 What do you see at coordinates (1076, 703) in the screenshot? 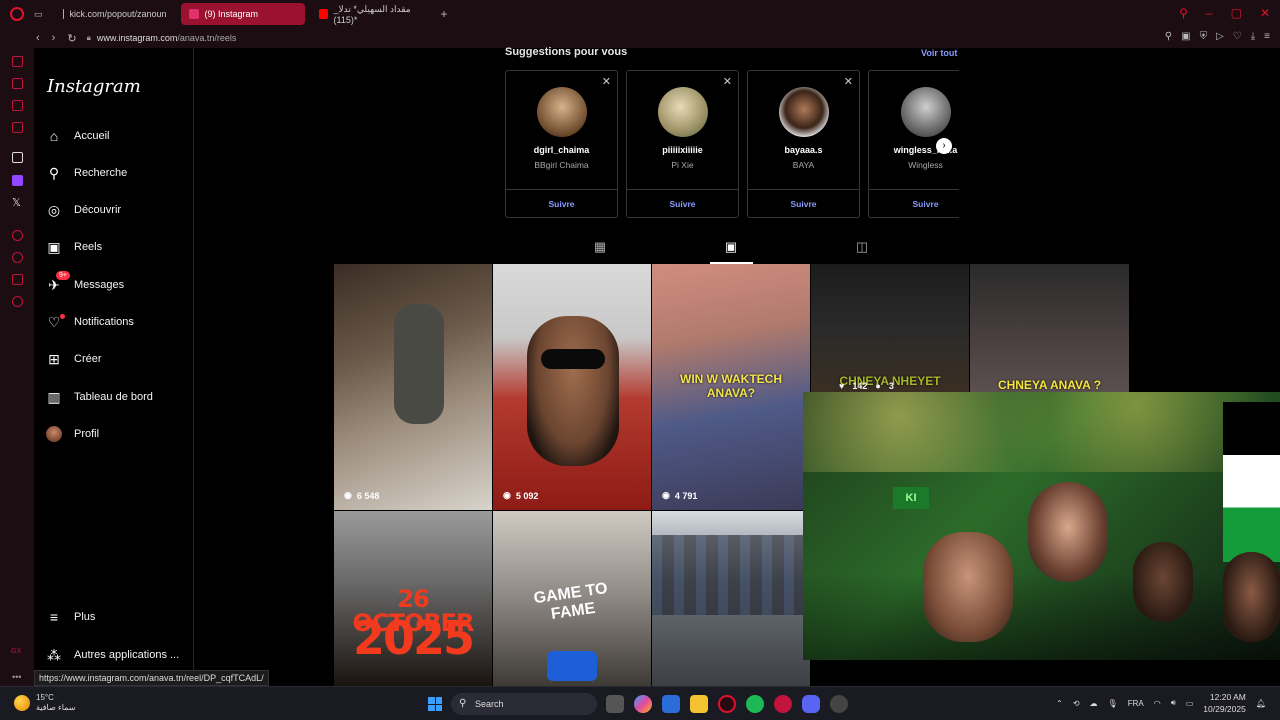
I see `network-icon: ⟲` at bounding box center [1076, 703].